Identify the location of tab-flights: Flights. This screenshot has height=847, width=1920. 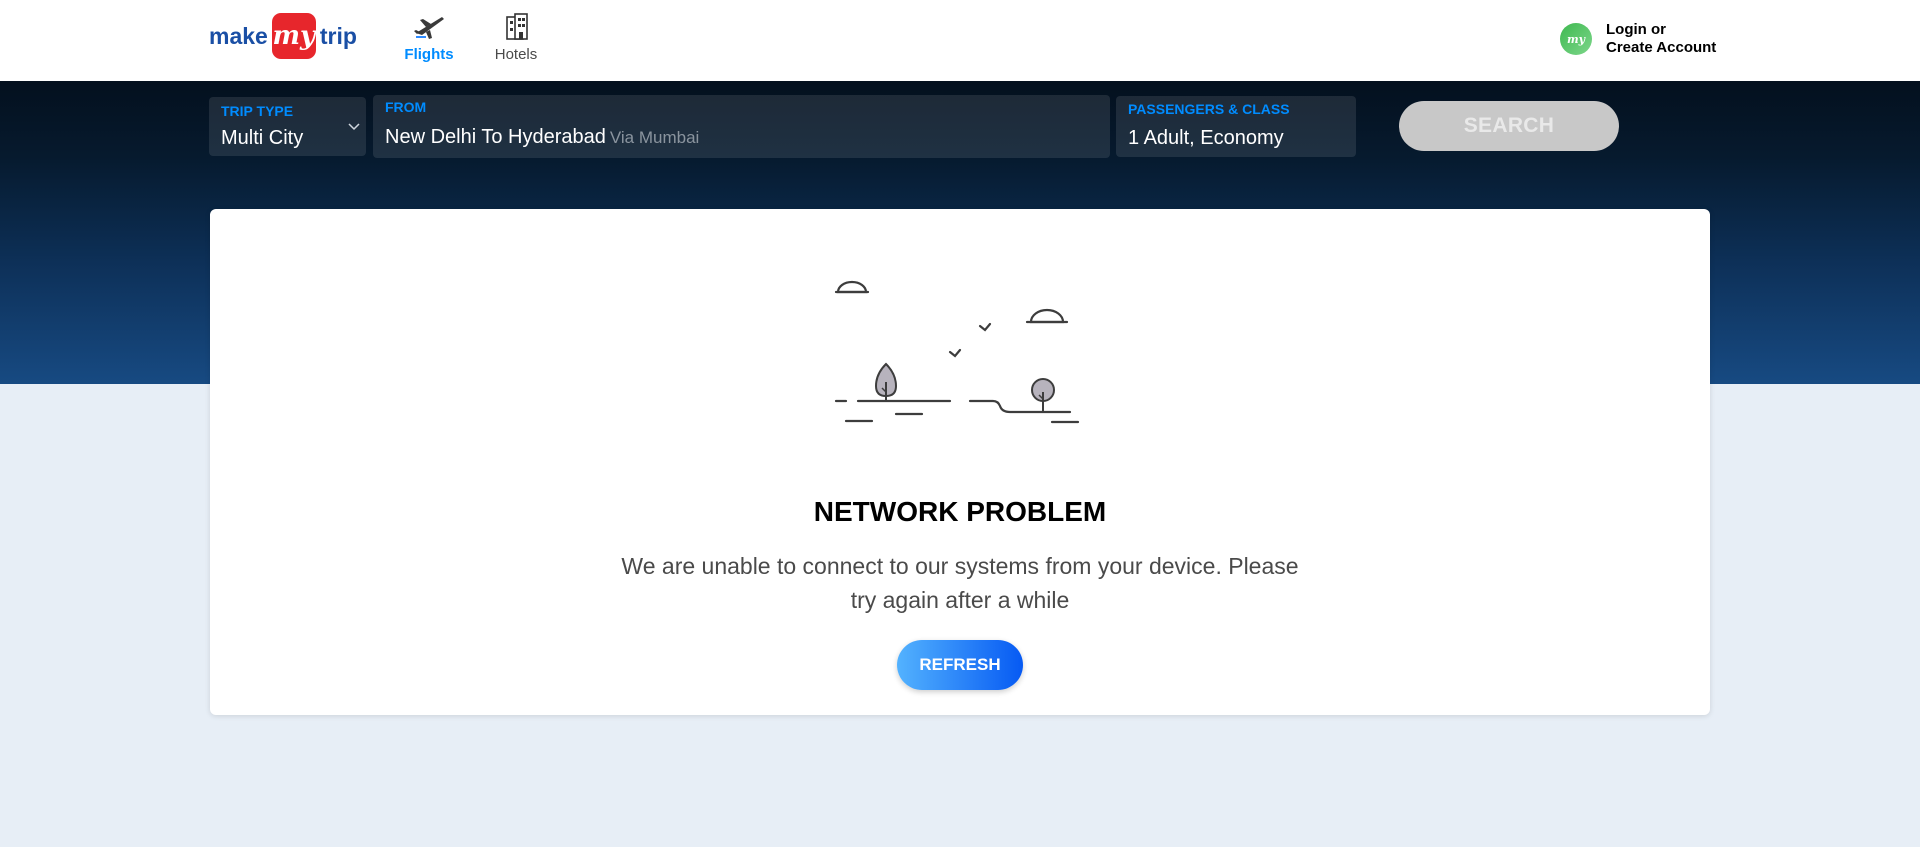
(429, 40).